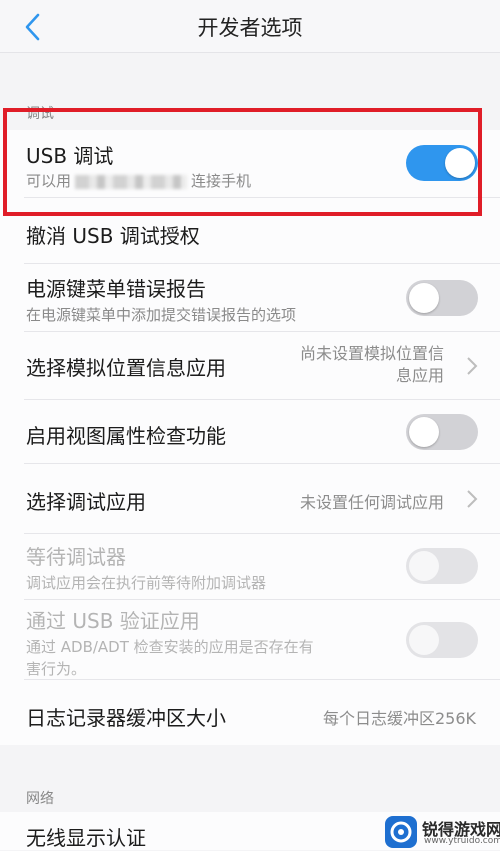 This screenshot has height=851, width=500. Describe the element at coordinates (442, 566) in the screenshot. I see `wait-for-debugger-toggle` at that location.